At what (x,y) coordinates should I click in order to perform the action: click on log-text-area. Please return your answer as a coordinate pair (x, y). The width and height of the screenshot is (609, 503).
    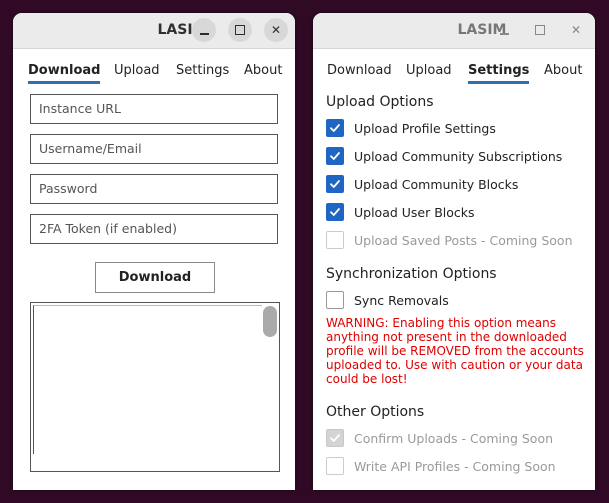
    Looking at the image, I should click on (147, 379).